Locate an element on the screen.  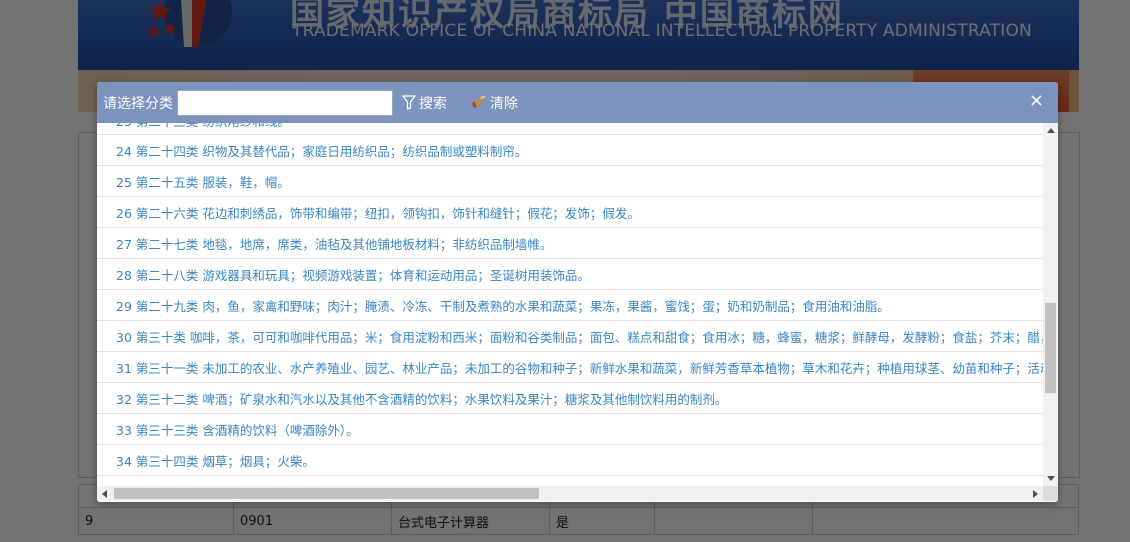
close-icon: × is located at coordinates (1036, 101).